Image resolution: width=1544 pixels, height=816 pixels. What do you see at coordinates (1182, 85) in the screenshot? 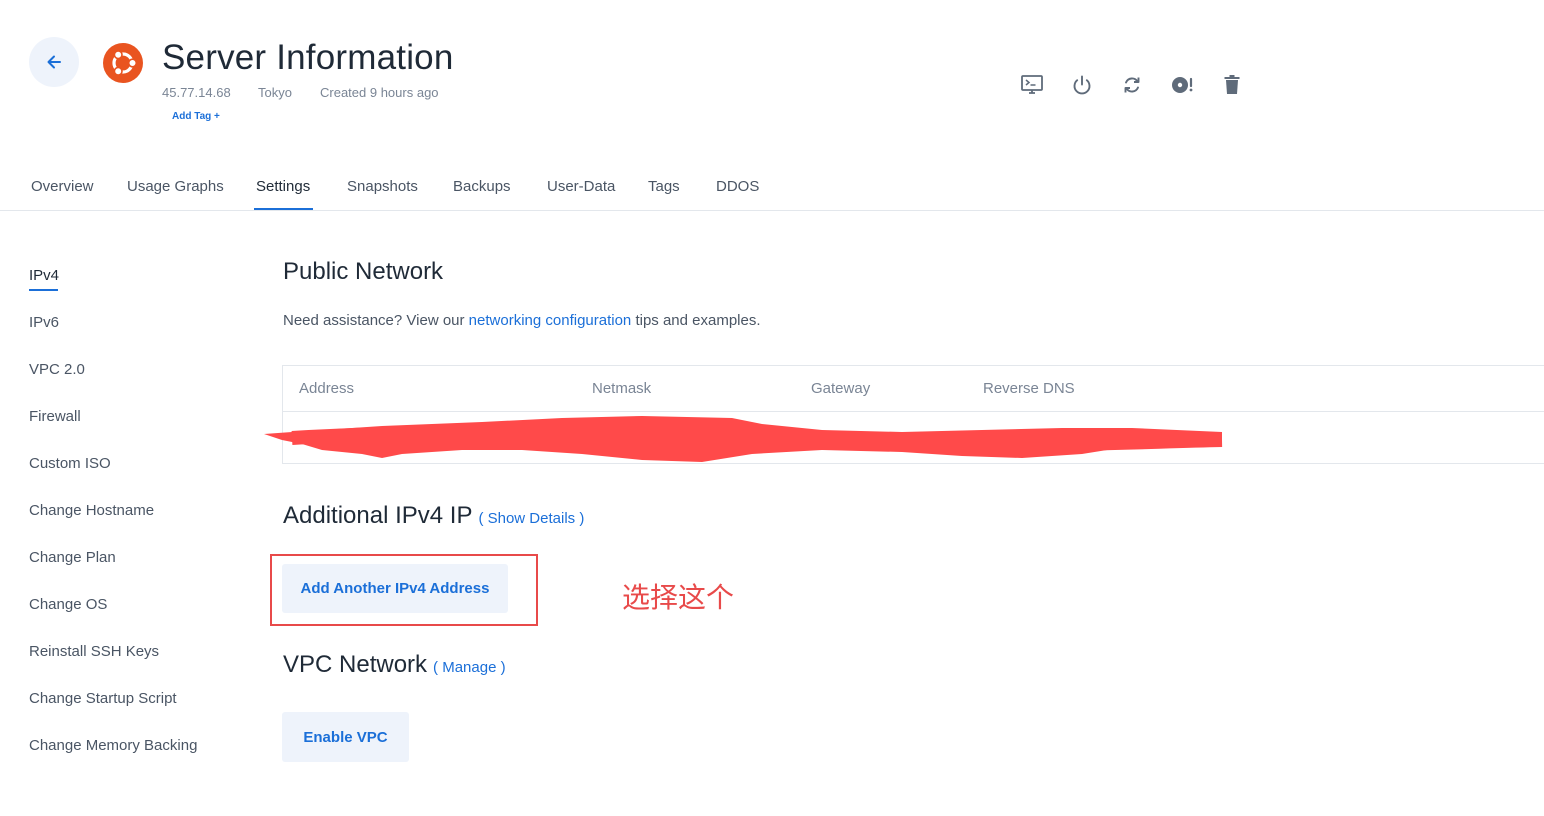
I see `iso-icon` at bounding box center [1182, 85].